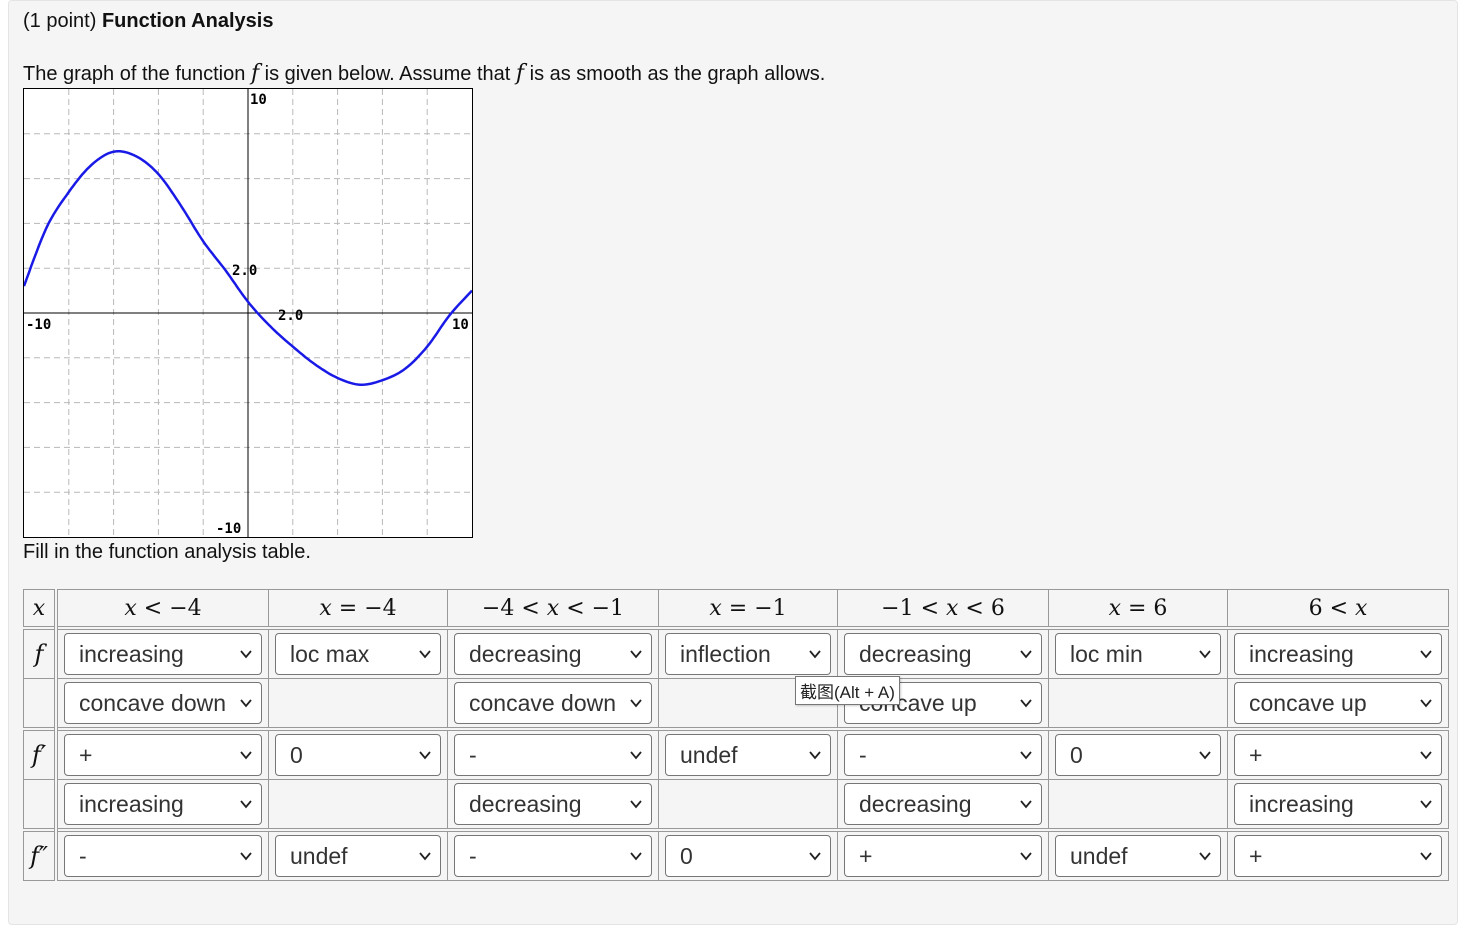 The width and height of the screenshot is (1465, 932). I want to click on header-point: x = −1, so click(748, 609).